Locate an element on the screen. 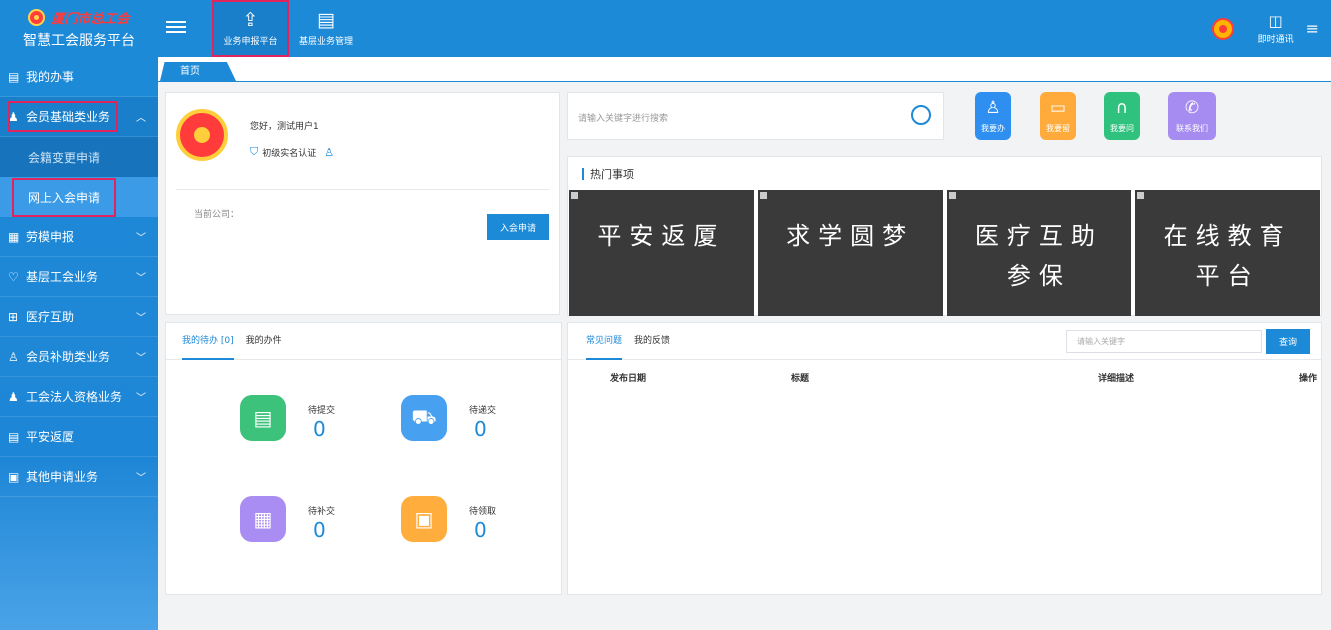  grid-icon: ▦ is located at coordinates (14, 236).